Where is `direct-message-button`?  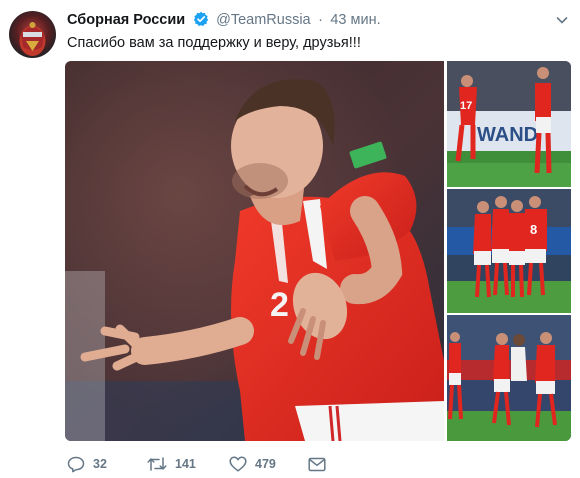 direct-message-button is located at coordinates (321, 464).